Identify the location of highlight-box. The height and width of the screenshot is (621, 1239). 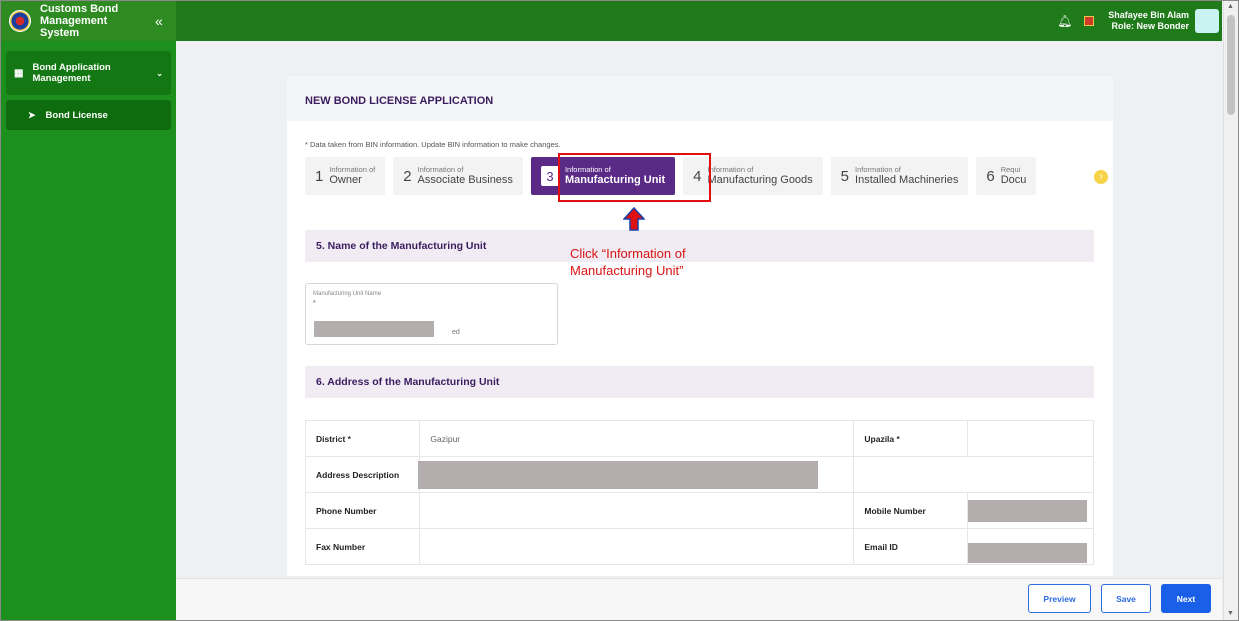
(634, 177).